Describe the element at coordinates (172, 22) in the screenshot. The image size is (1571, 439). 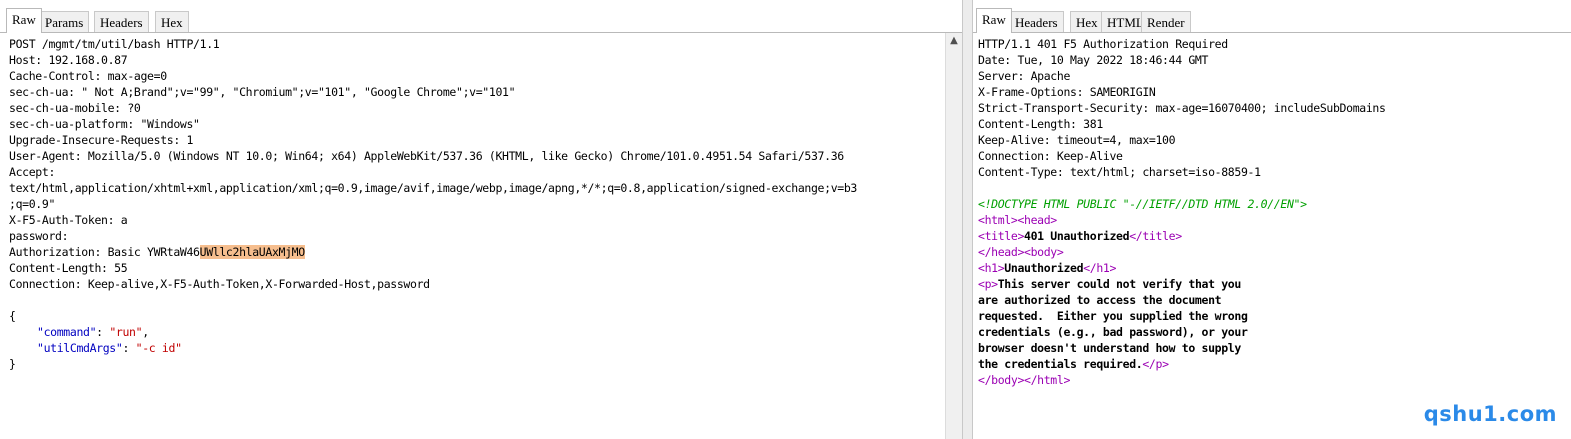
I see `request-tab-hex: Hex` at that location.